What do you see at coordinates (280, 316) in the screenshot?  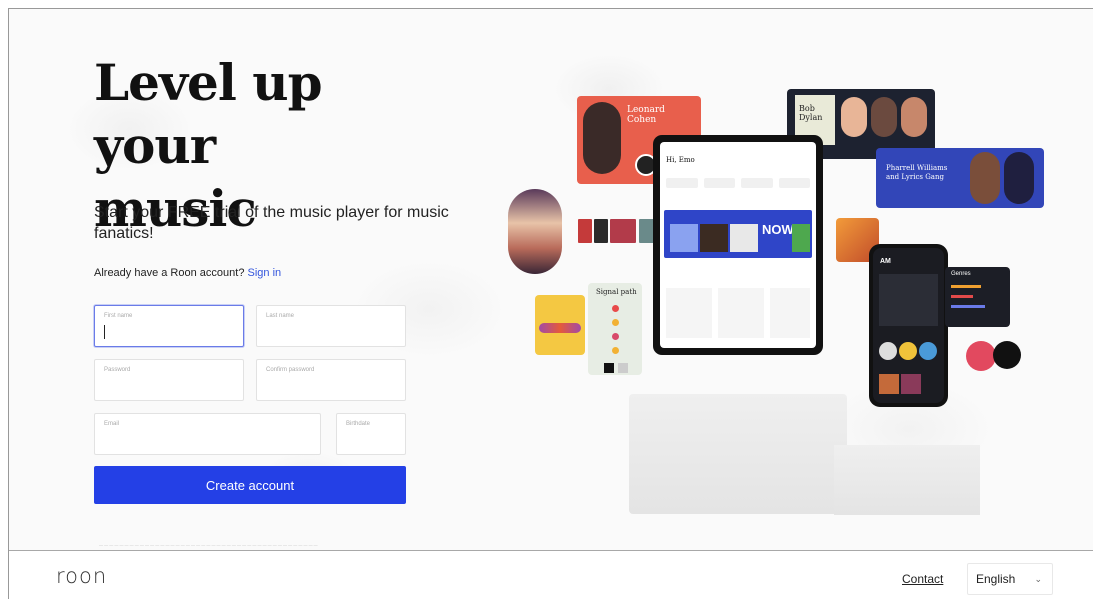 I see `last-name-placeholder: Last name` at bounding box center [280, 316].